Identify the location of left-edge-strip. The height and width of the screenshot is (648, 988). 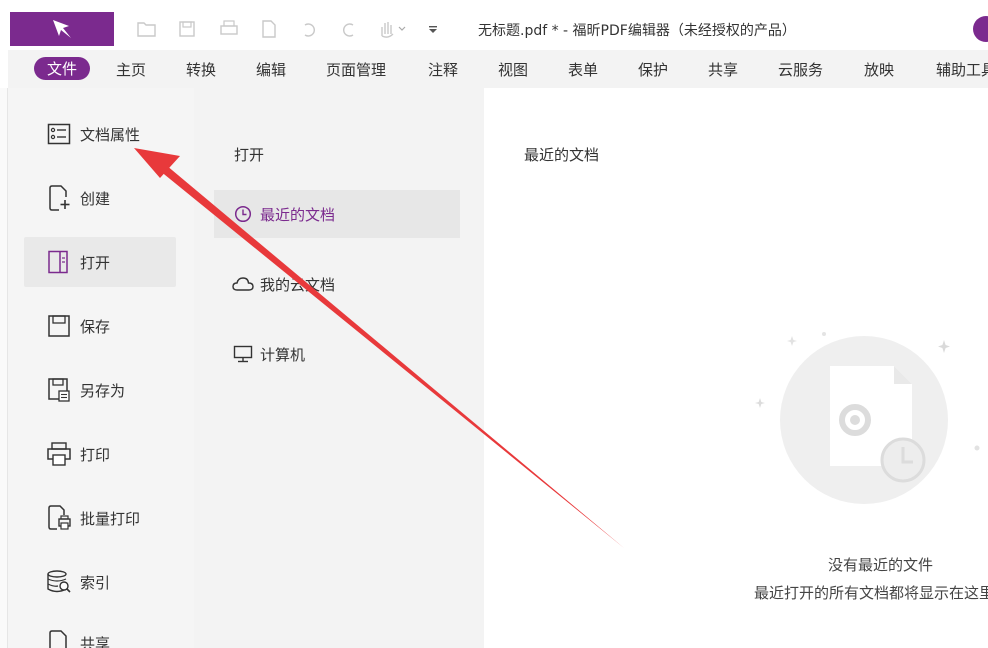
(4, 368).